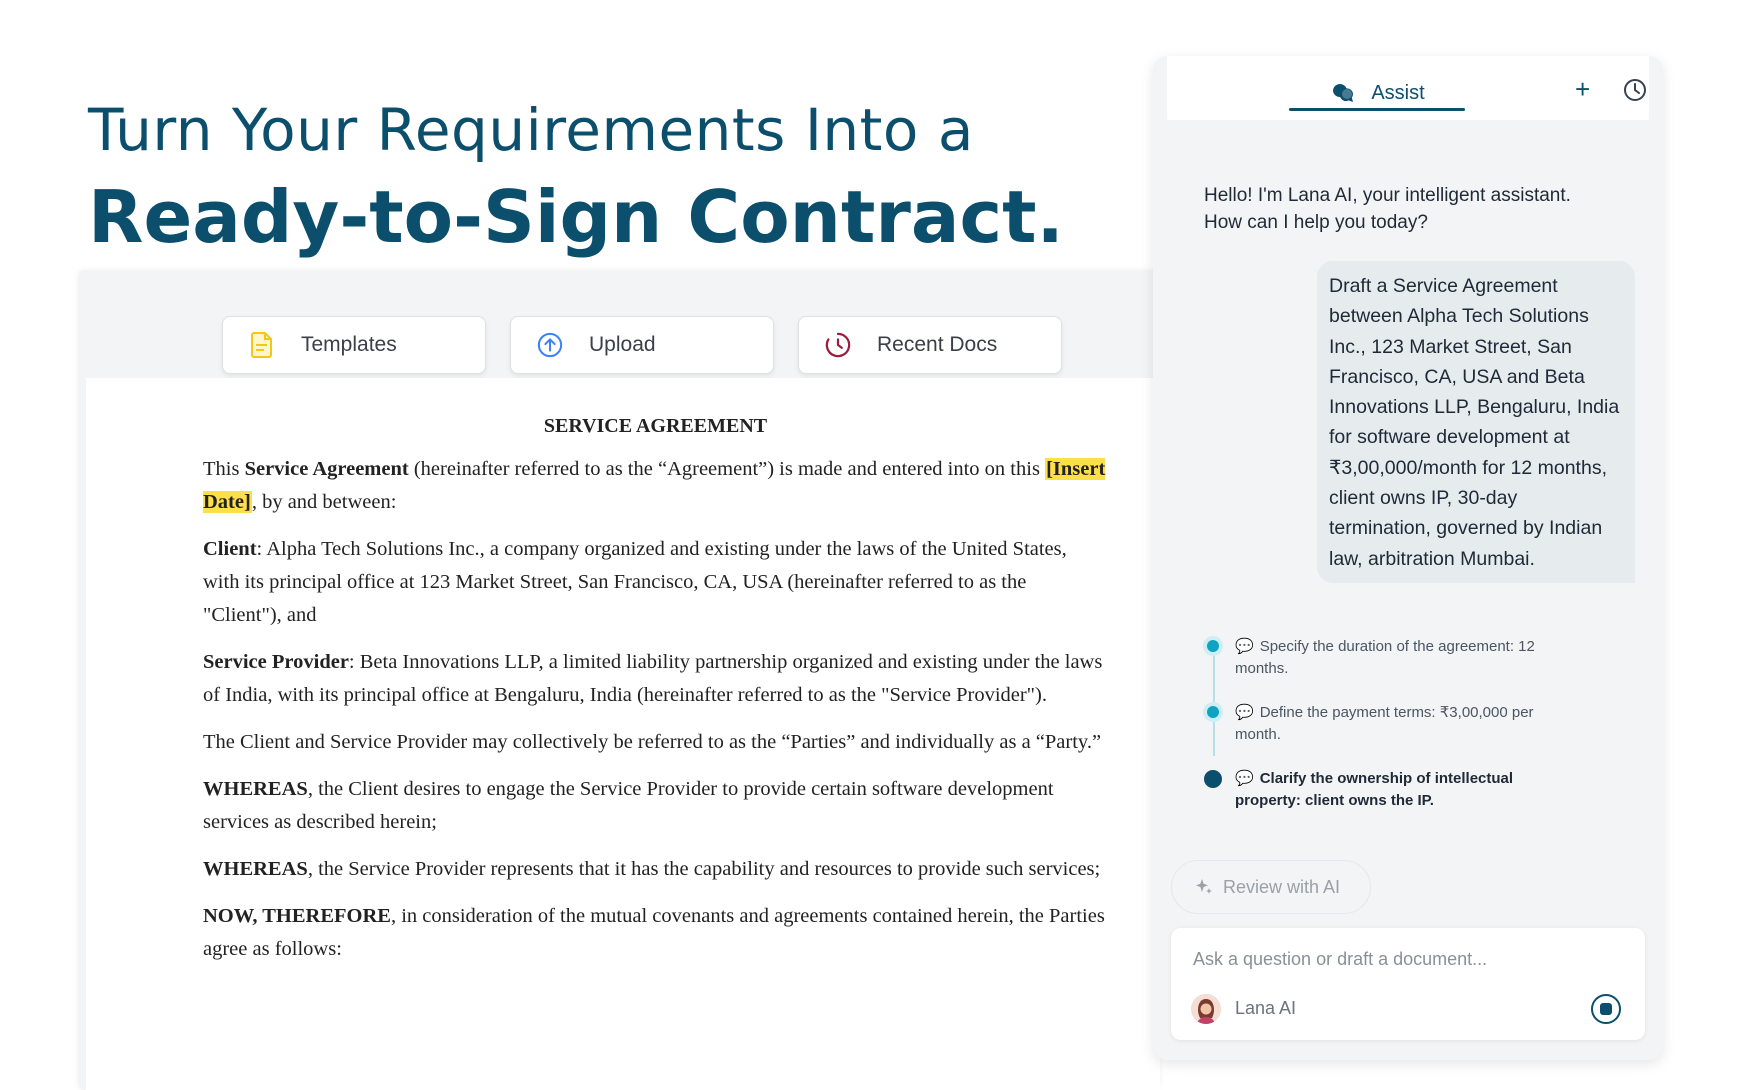  What do you see at coordinates (1206, 1009) in the screenshot?
I see `lana-avatar` at bounding box center [1206, 1009].